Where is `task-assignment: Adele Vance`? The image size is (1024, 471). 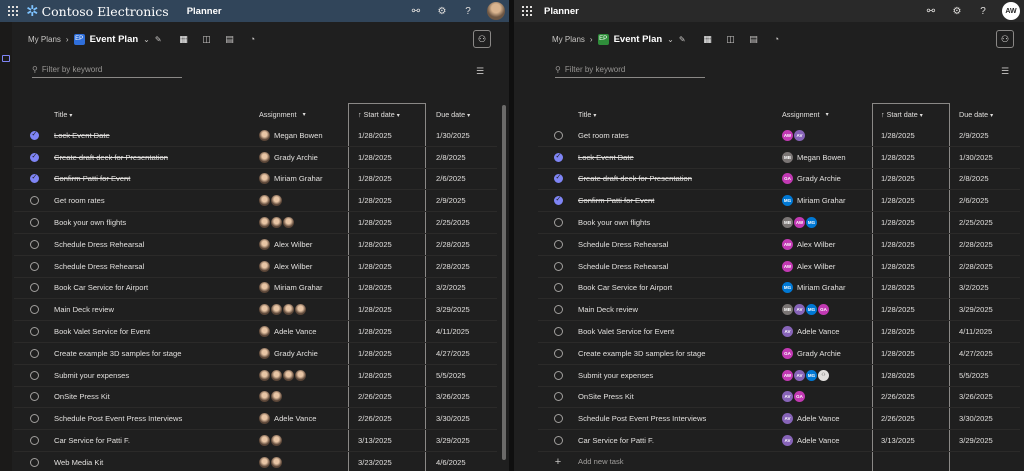 task-assignment: Adele Vance is located at coordinates (304, 419).